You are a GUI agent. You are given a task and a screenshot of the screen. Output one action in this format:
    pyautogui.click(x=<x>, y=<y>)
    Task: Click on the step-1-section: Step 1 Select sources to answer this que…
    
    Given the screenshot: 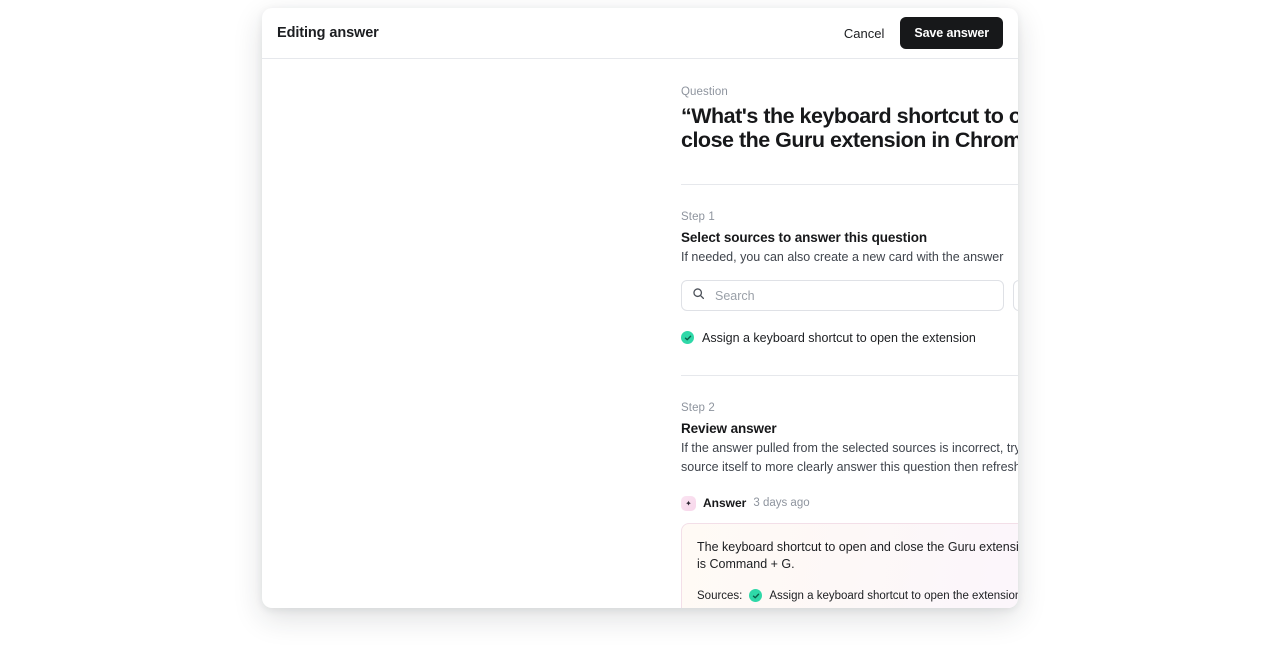 What is the action you would take?
    pyautogui.click(x=849, y=265)
    